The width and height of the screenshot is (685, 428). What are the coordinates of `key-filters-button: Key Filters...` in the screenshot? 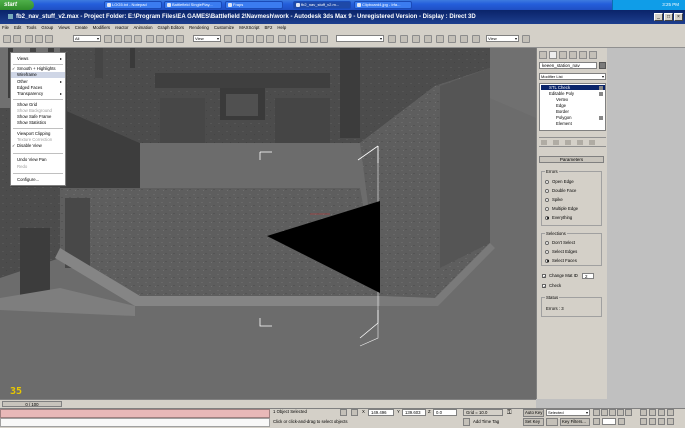 It's located at (575, 422).